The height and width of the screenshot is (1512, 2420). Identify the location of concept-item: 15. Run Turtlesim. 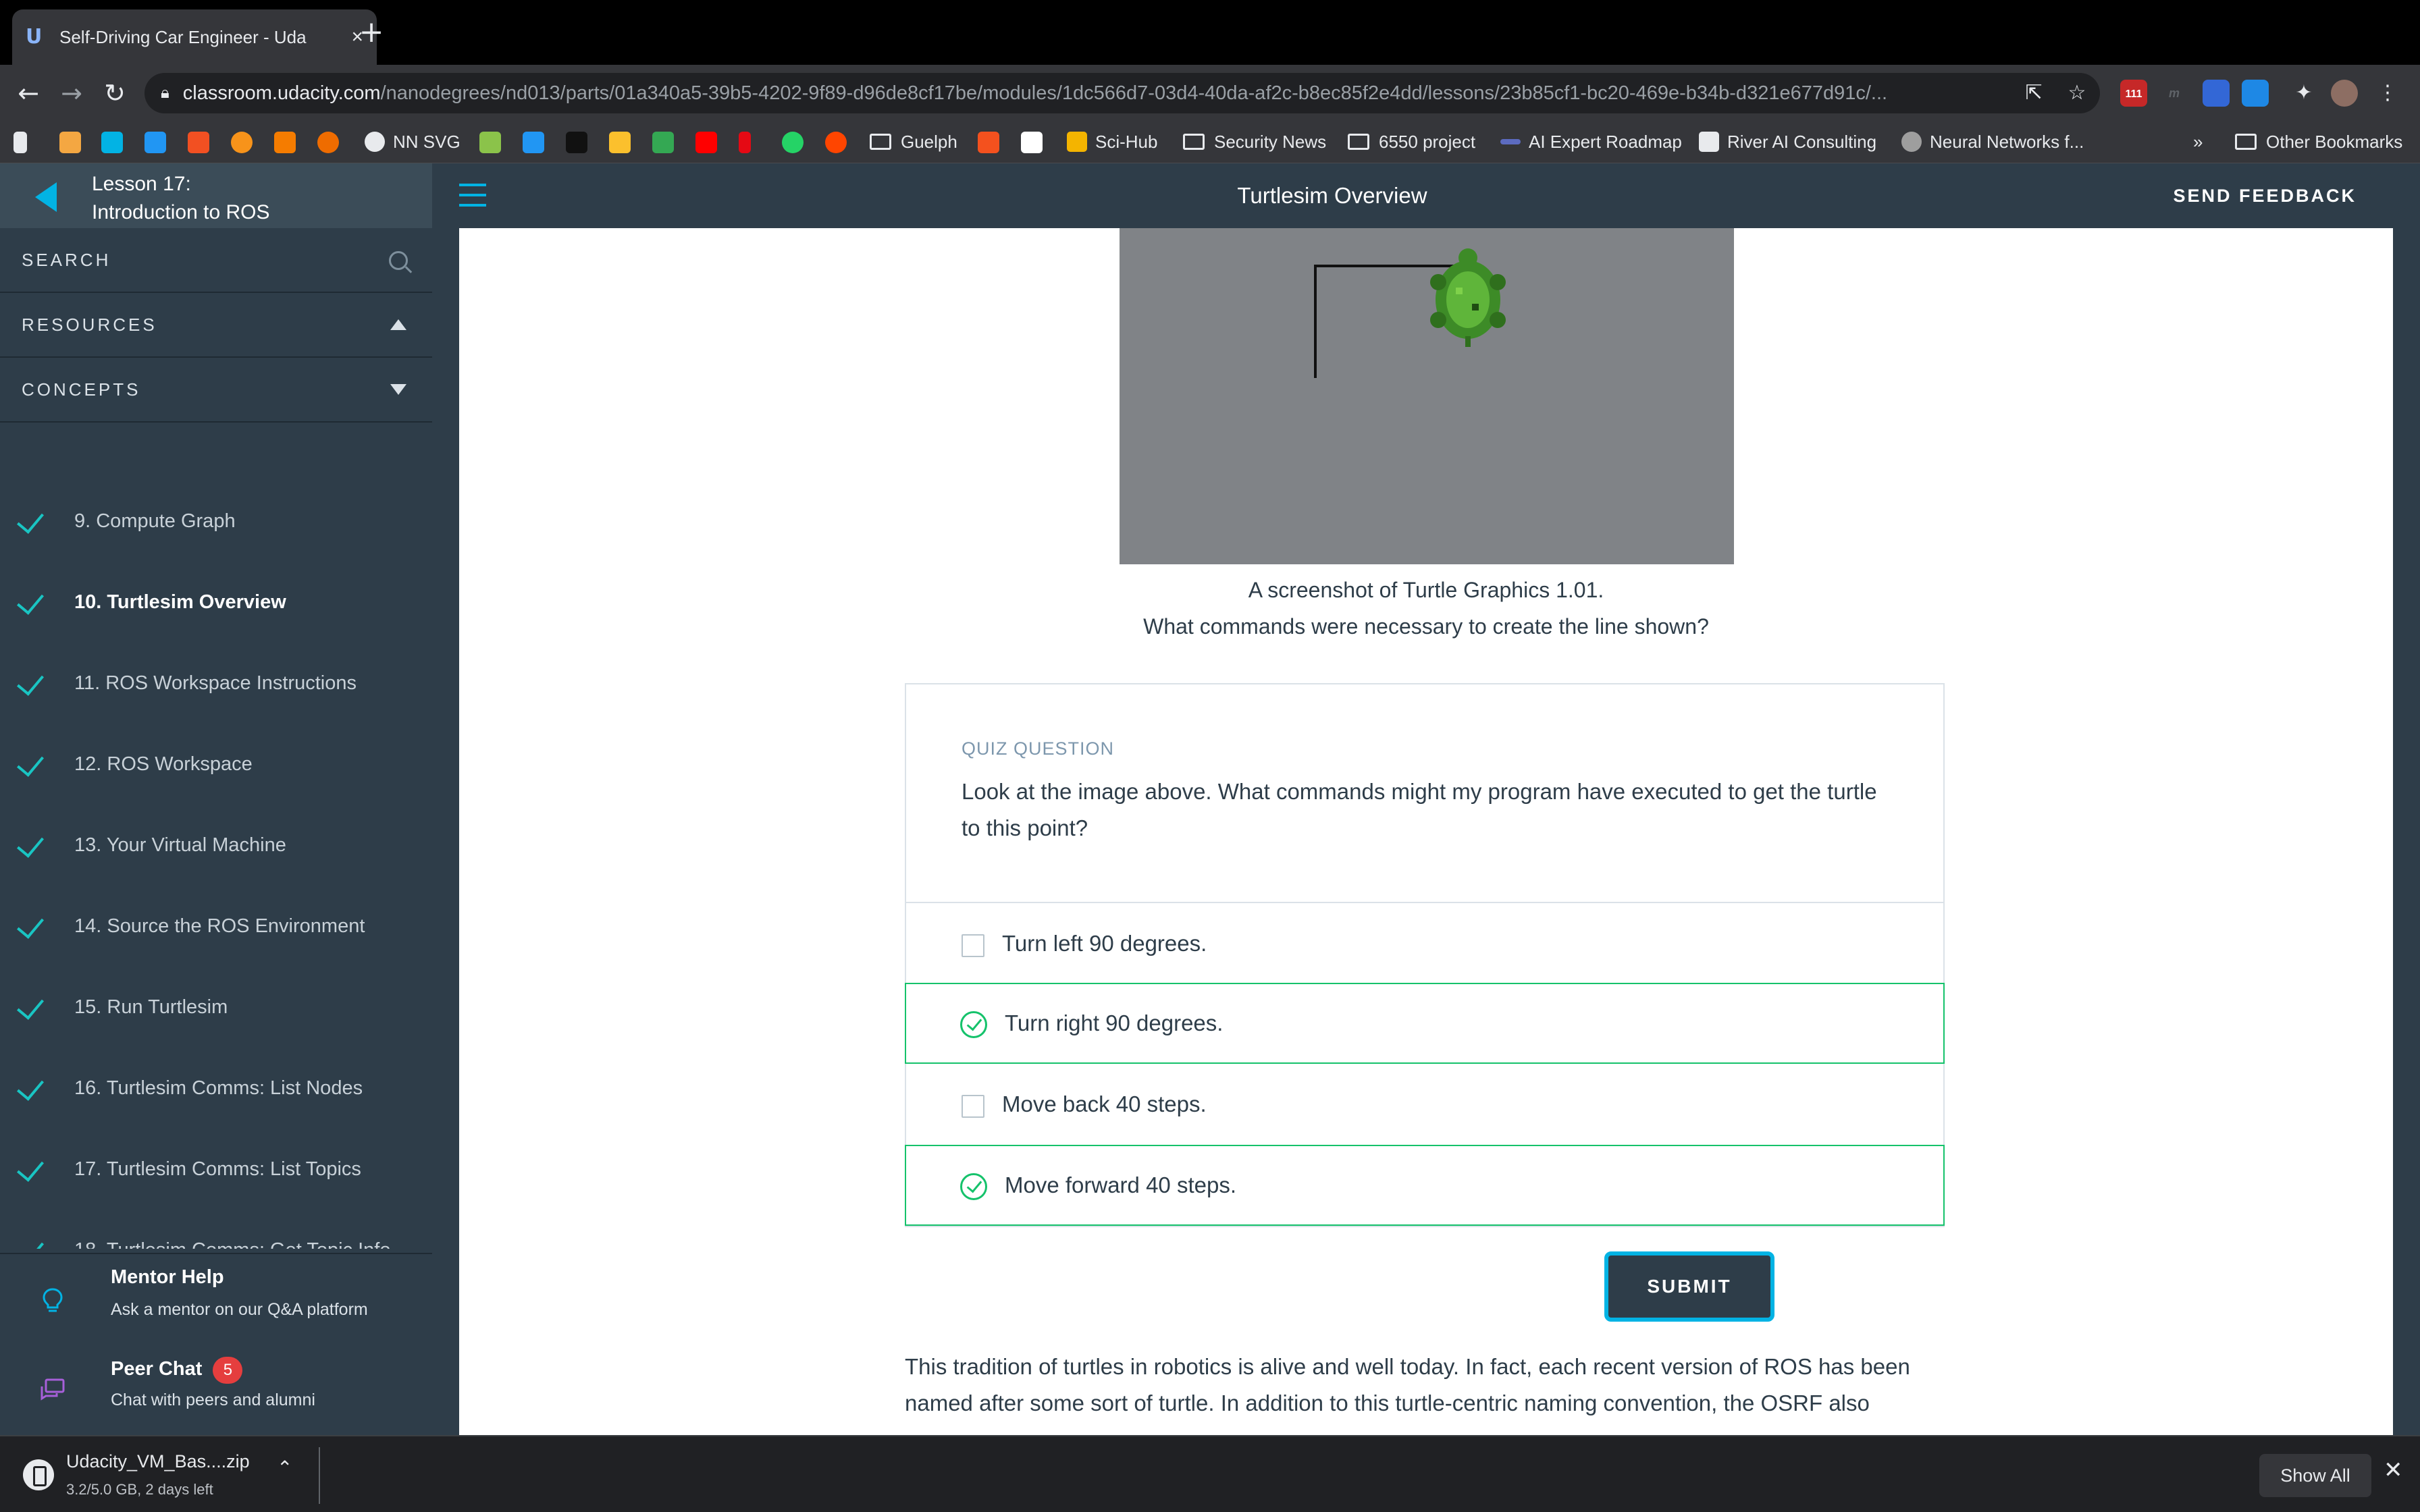
(216, 1007).